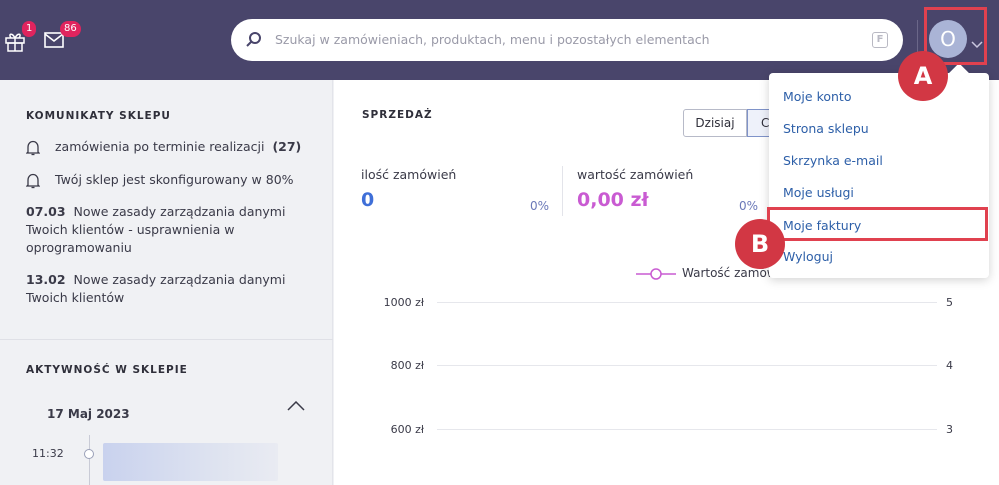  What do you see at coordinates (287, 146) in the screenshot?
I see `alert-count: (27)` at bounding box center [287, 146].